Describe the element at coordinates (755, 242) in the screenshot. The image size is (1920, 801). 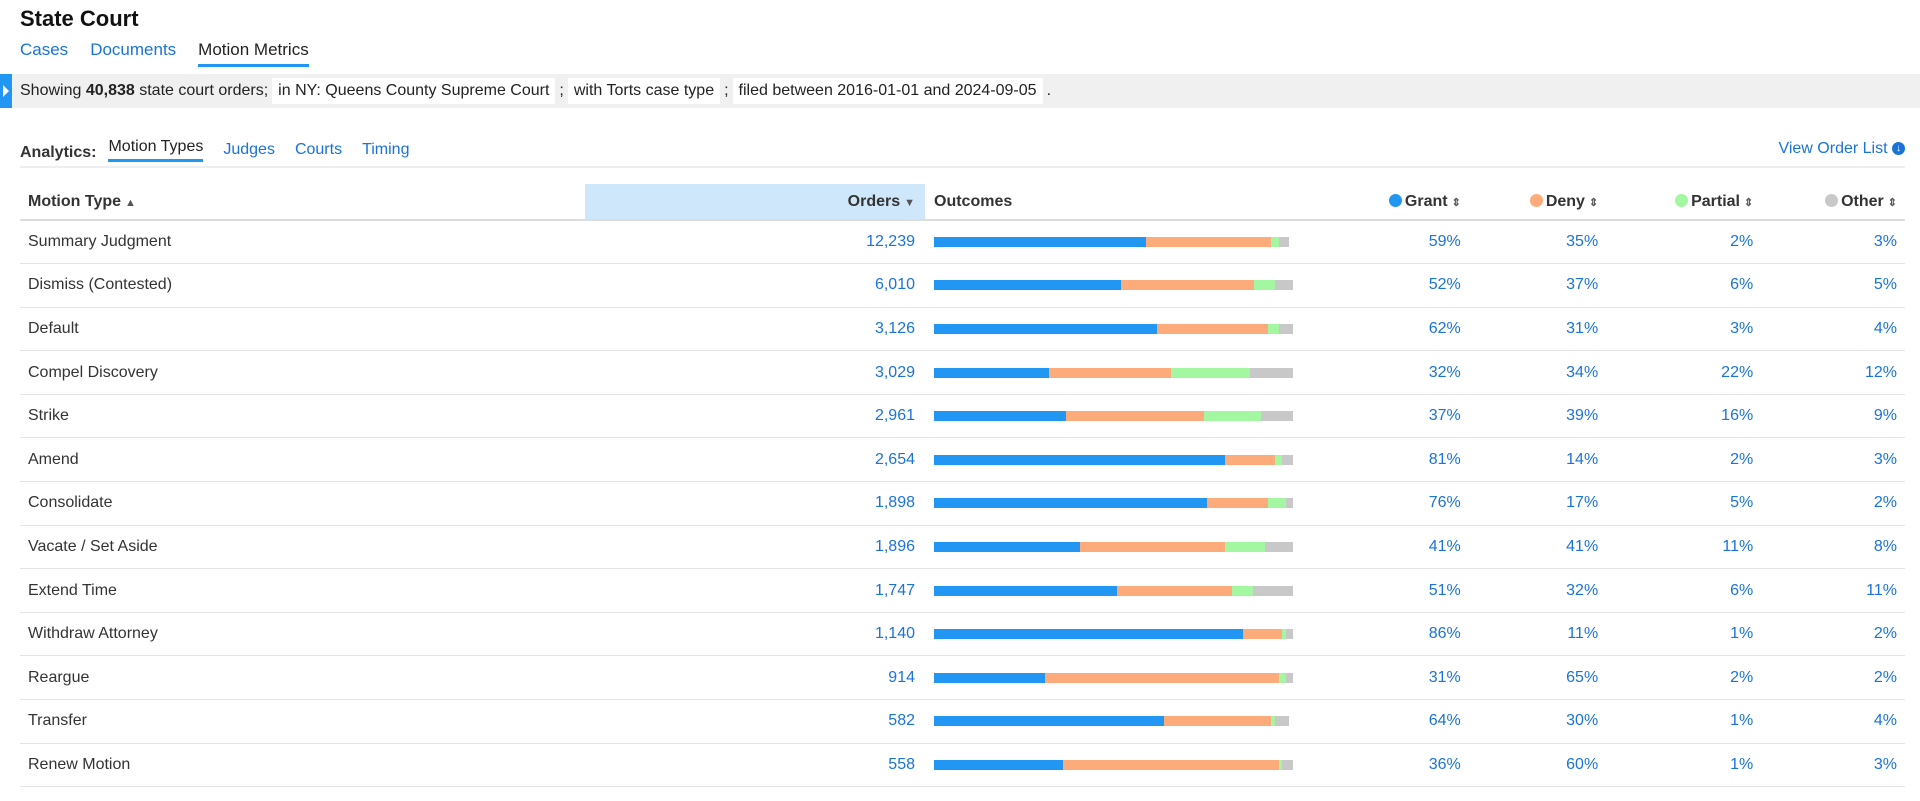
I see `orders-link: 12,239` at that location.